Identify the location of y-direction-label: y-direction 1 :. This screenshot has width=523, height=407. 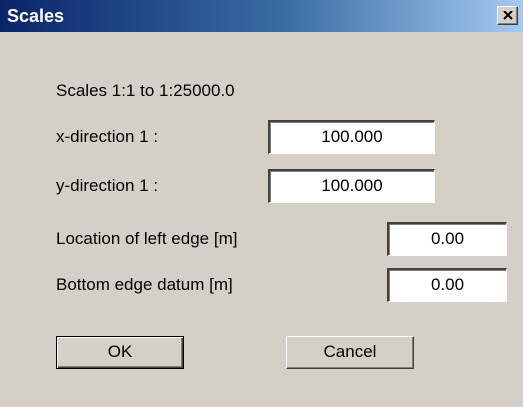
(107, 185).